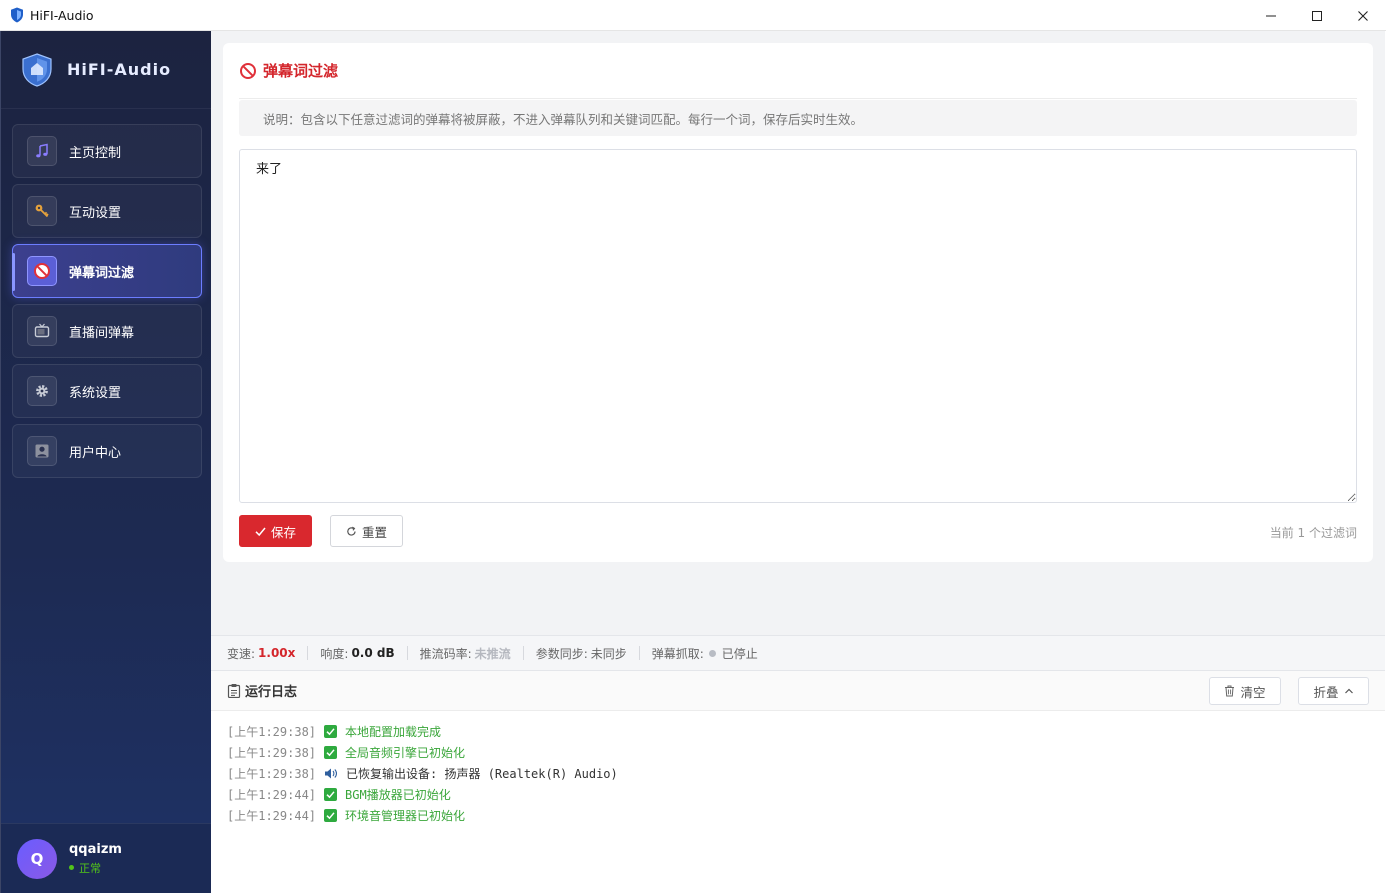 Image resolution: width=1386 pixels, height=893 pixels. Describe the element at coordinates (798, 71) in the screenshot. I see `card-header: 弹幕词过滤` at that location.